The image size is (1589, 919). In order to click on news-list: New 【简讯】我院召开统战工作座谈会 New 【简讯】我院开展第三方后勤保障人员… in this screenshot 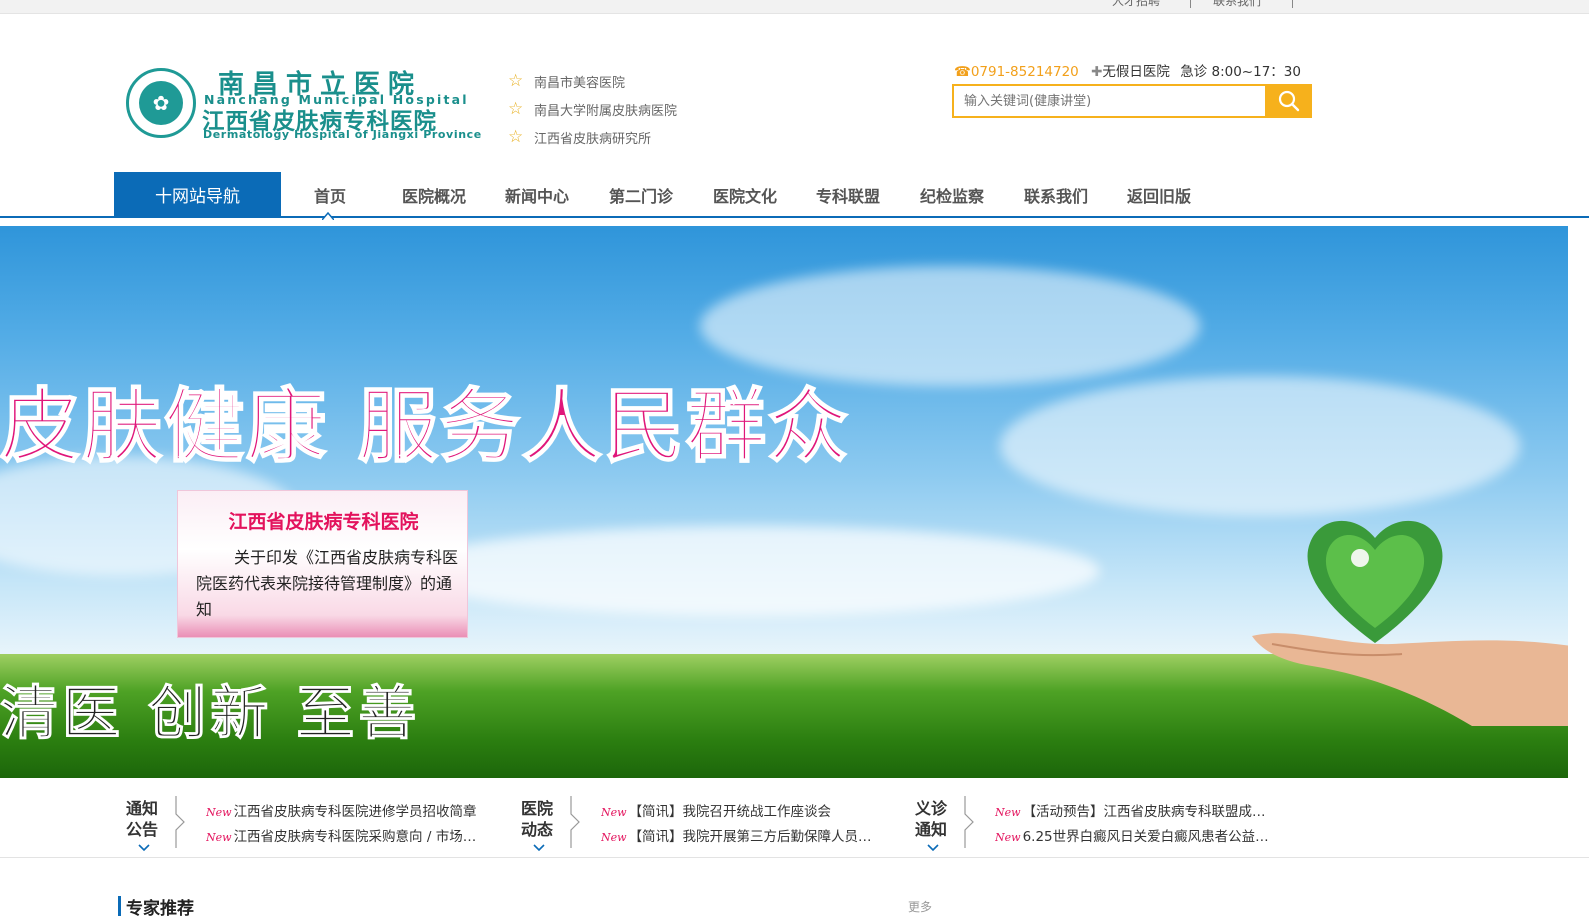, I will do `click(741, 825)`.